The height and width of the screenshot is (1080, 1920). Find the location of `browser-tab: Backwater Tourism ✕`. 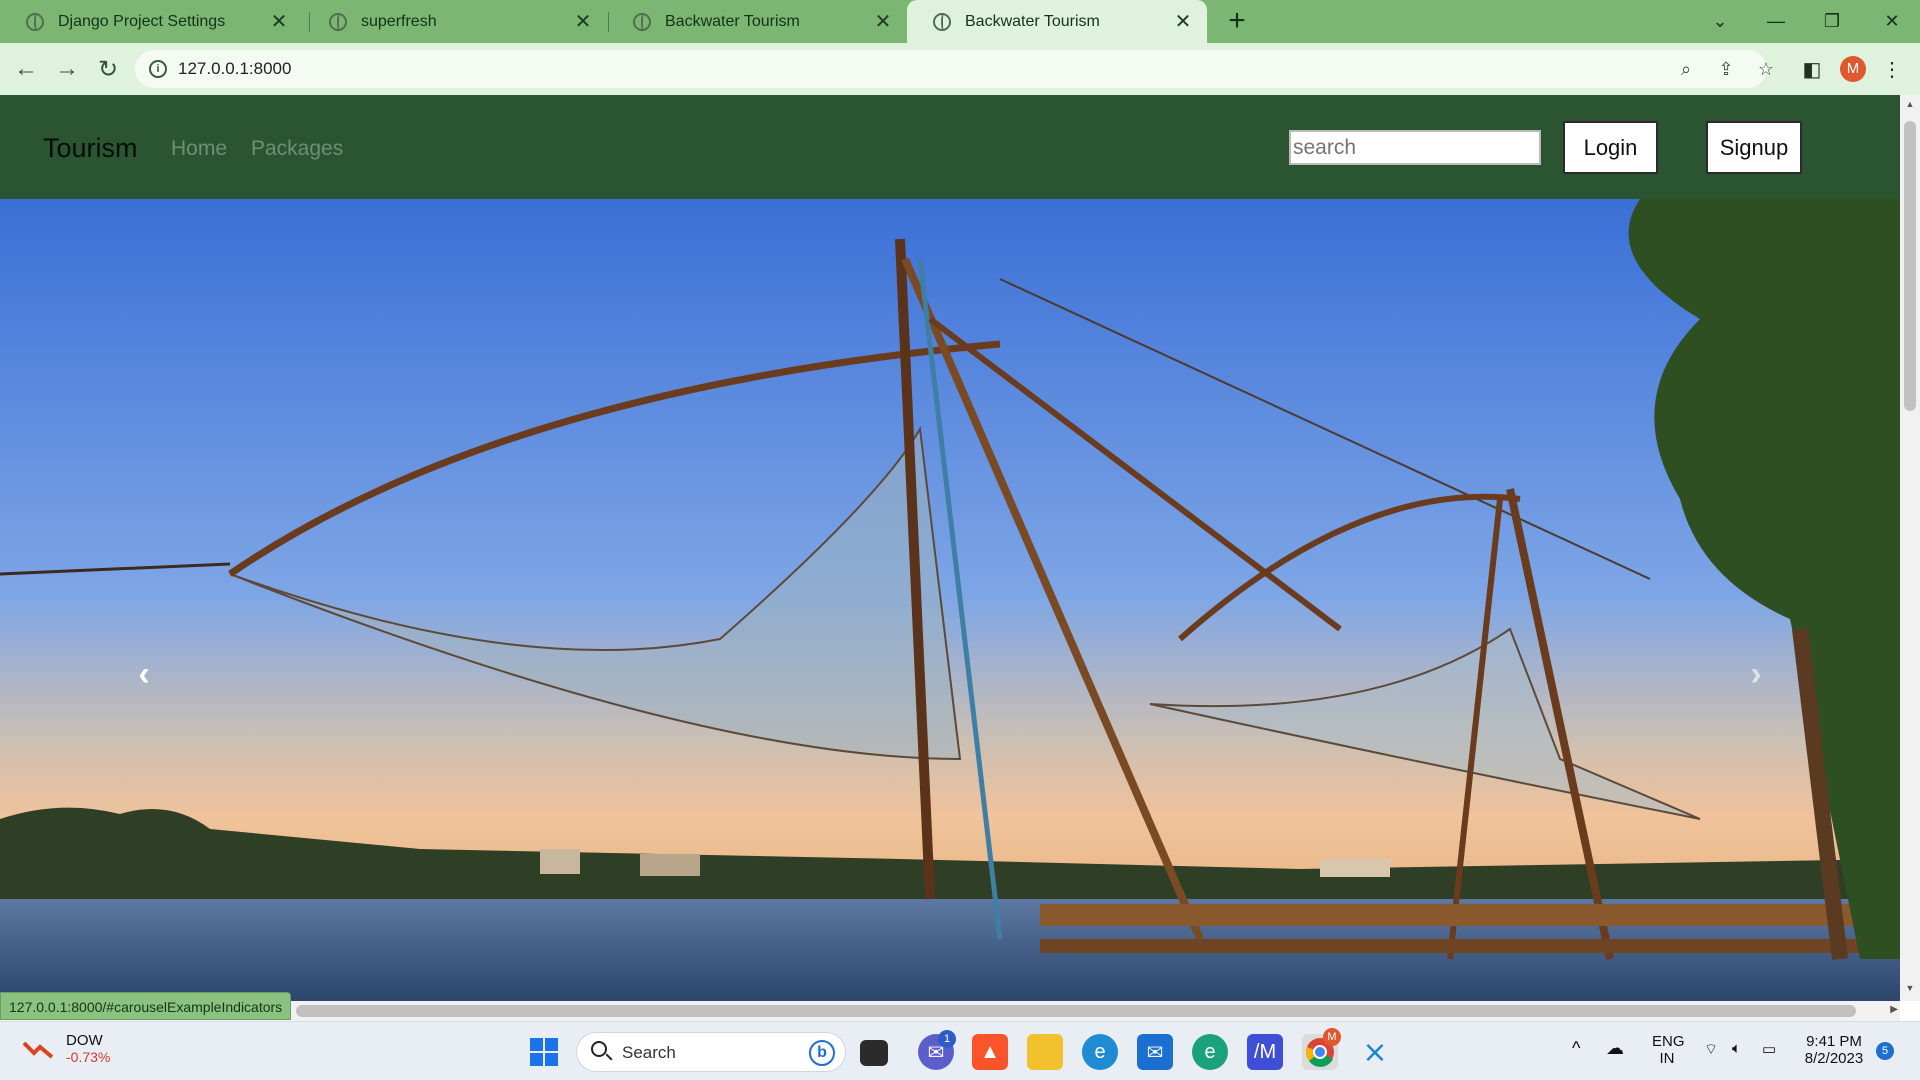

browser-tab: Backwater Tourism ✕ is located at coordinates (757, 21).